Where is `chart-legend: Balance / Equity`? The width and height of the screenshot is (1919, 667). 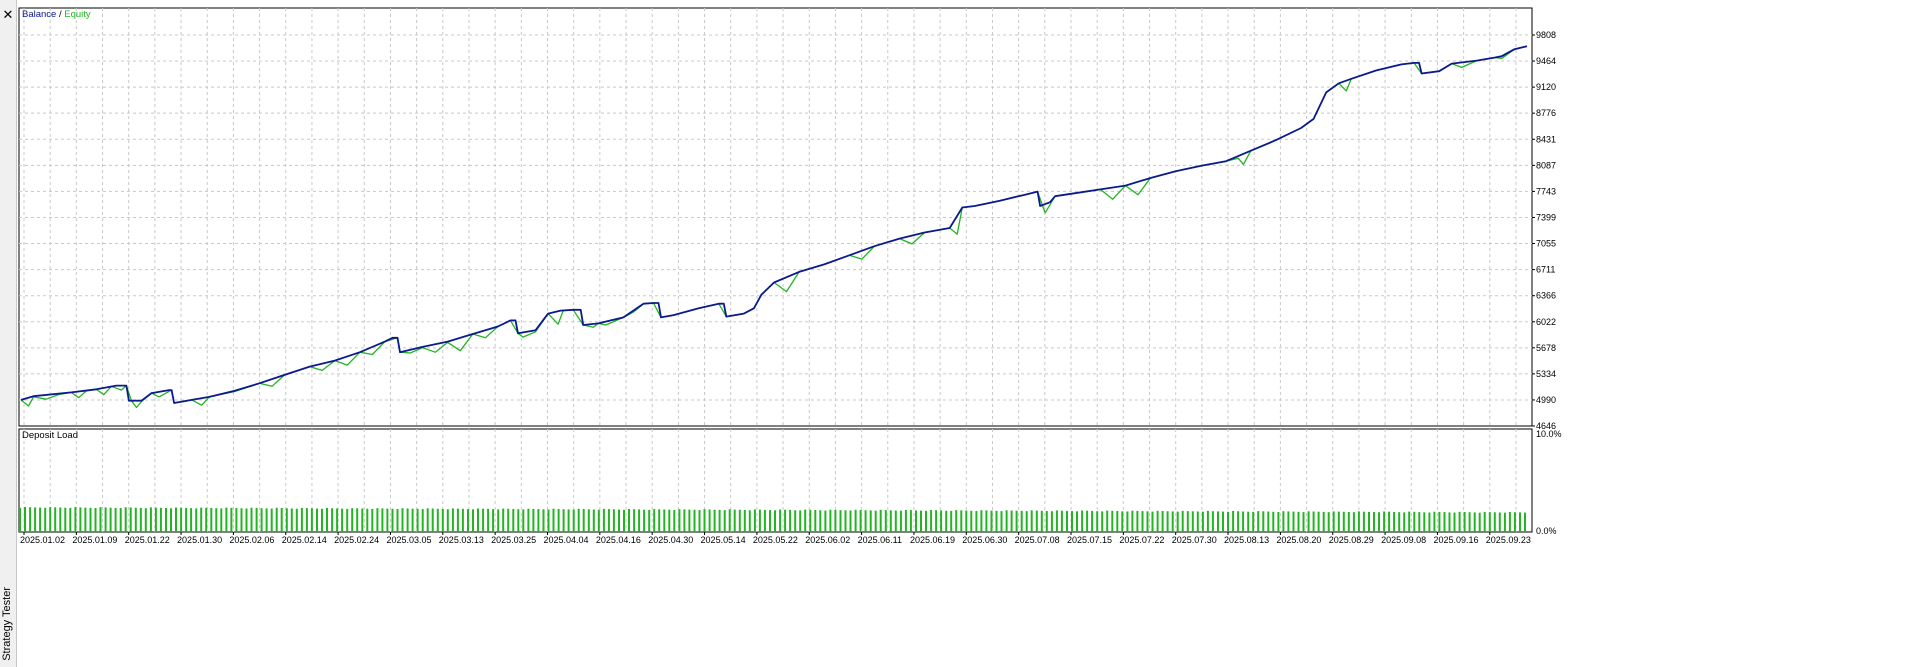
chart-legend: Balance / Equity is located at coordinates (56, 14).